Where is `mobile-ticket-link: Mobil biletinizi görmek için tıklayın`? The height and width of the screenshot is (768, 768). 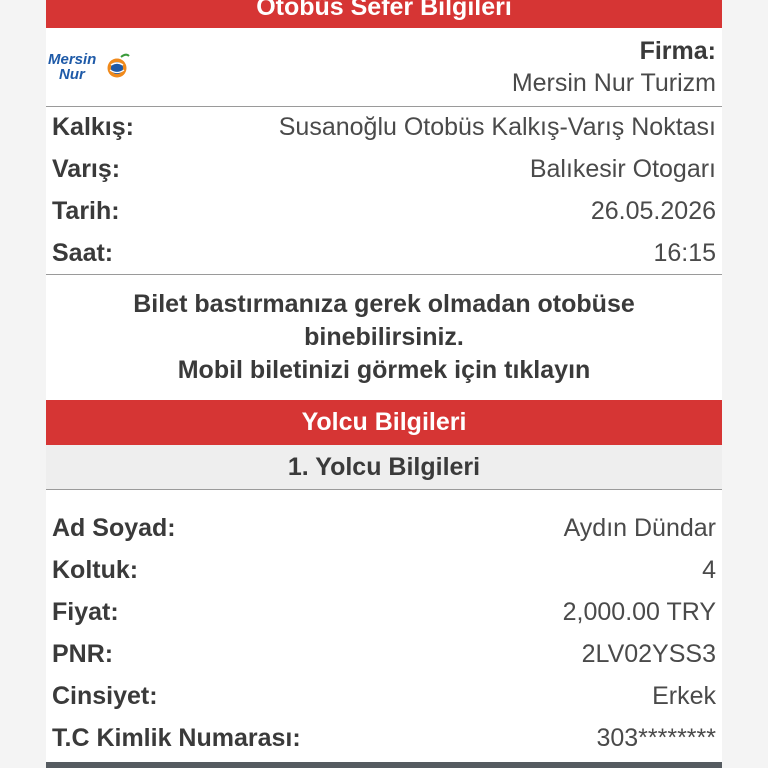
mobile-ticket-link: Mobil biletinizi görmek için tıklayın is located at coordinates (384, 370).